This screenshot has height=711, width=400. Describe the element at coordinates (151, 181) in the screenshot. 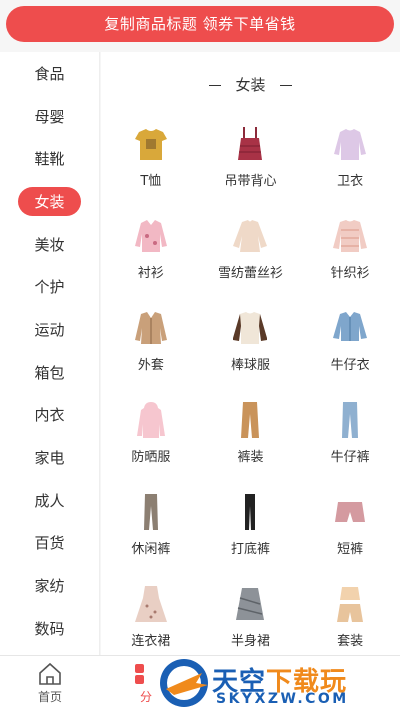

I see `subcategory-label: T恤` at that location.